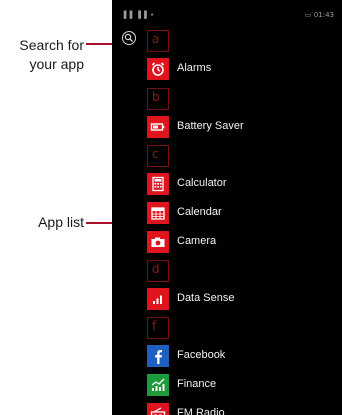 The width and height of the screenshot is (342, 415). I want to click on app-item-calculator: Calculator, so click(242, 184).